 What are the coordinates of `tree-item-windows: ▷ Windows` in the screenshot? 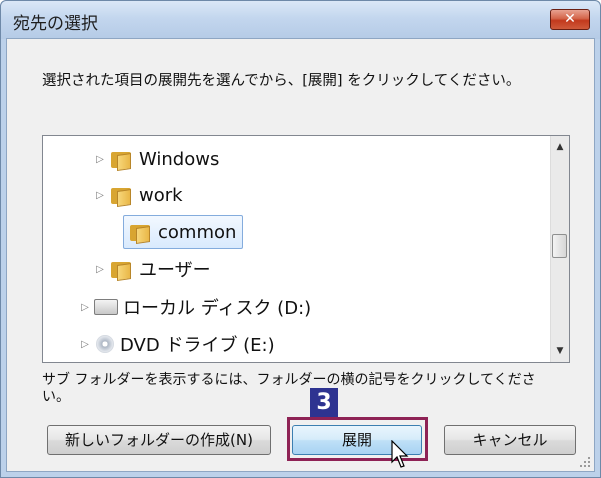 It's located at (156, 159).